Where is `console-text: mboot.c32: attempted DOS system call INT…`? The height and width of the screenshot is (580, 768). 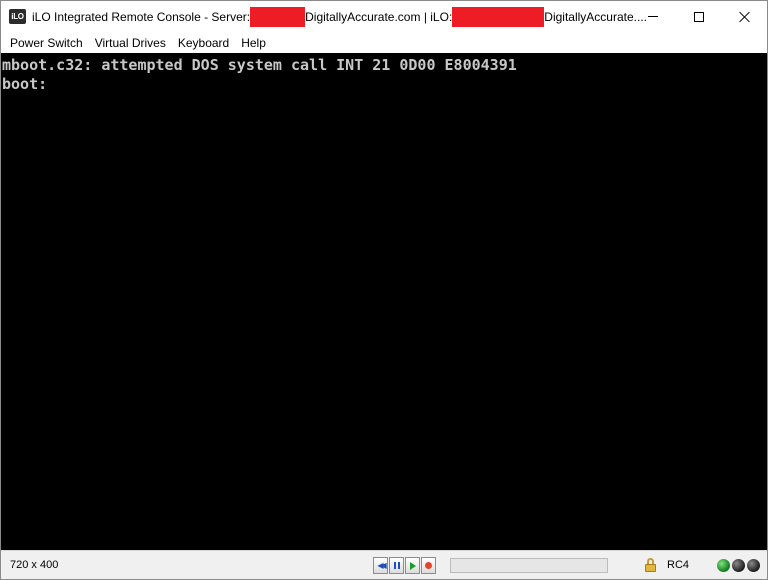
console-text: mboot.c32: attempted DOS system call INT… is located at coordinates (384, 73).